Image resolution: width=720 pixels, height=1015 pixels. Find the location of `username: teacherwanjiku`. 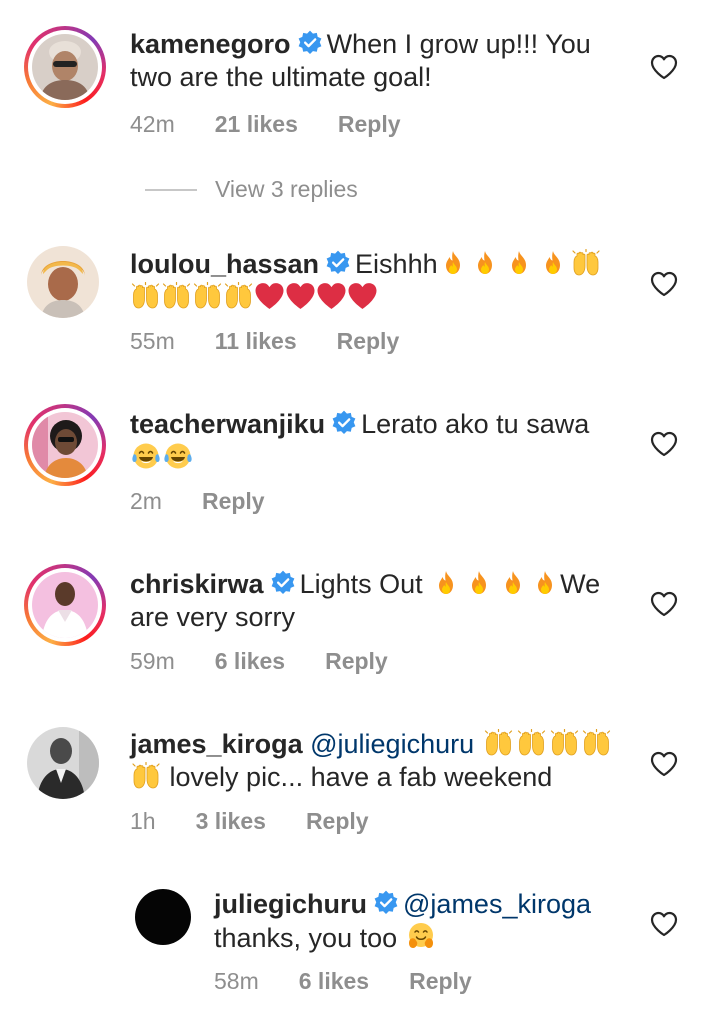

username: teacherwanjiku is located at coordinates (227, 424).